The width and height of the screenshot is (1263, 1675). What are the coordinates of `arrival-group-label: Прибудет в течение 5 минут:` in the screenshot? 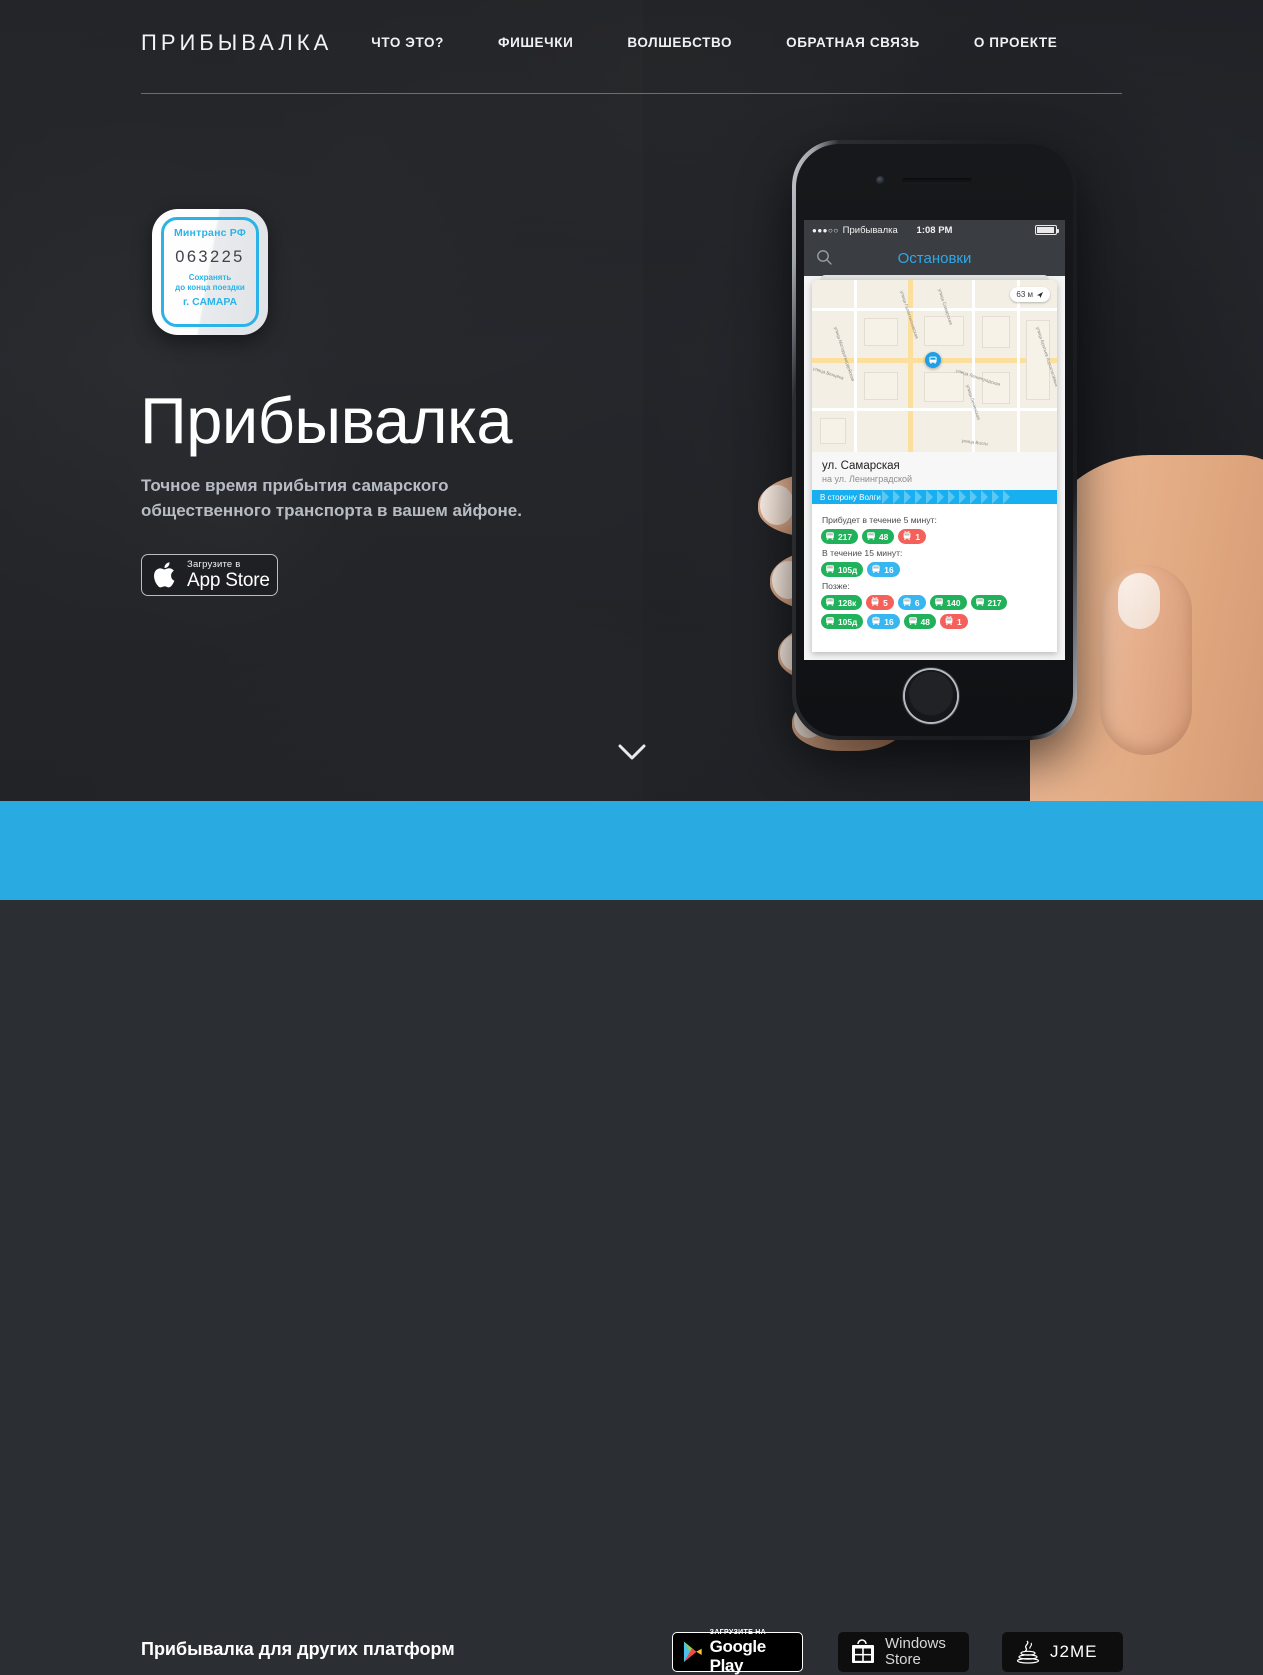 It's located at (879, 520).